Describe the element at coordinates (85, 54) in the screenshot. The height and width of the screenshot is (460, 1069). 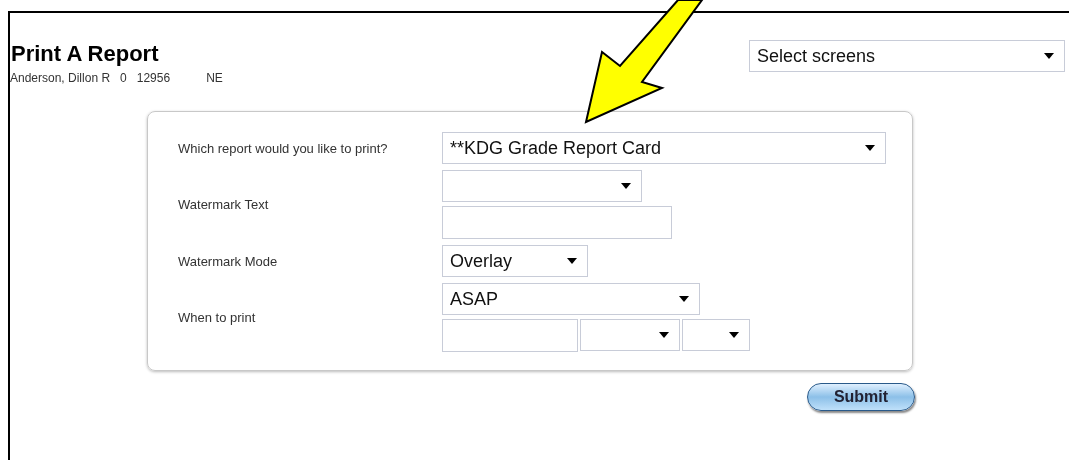
I see `page-title: Print A Report` at that location.